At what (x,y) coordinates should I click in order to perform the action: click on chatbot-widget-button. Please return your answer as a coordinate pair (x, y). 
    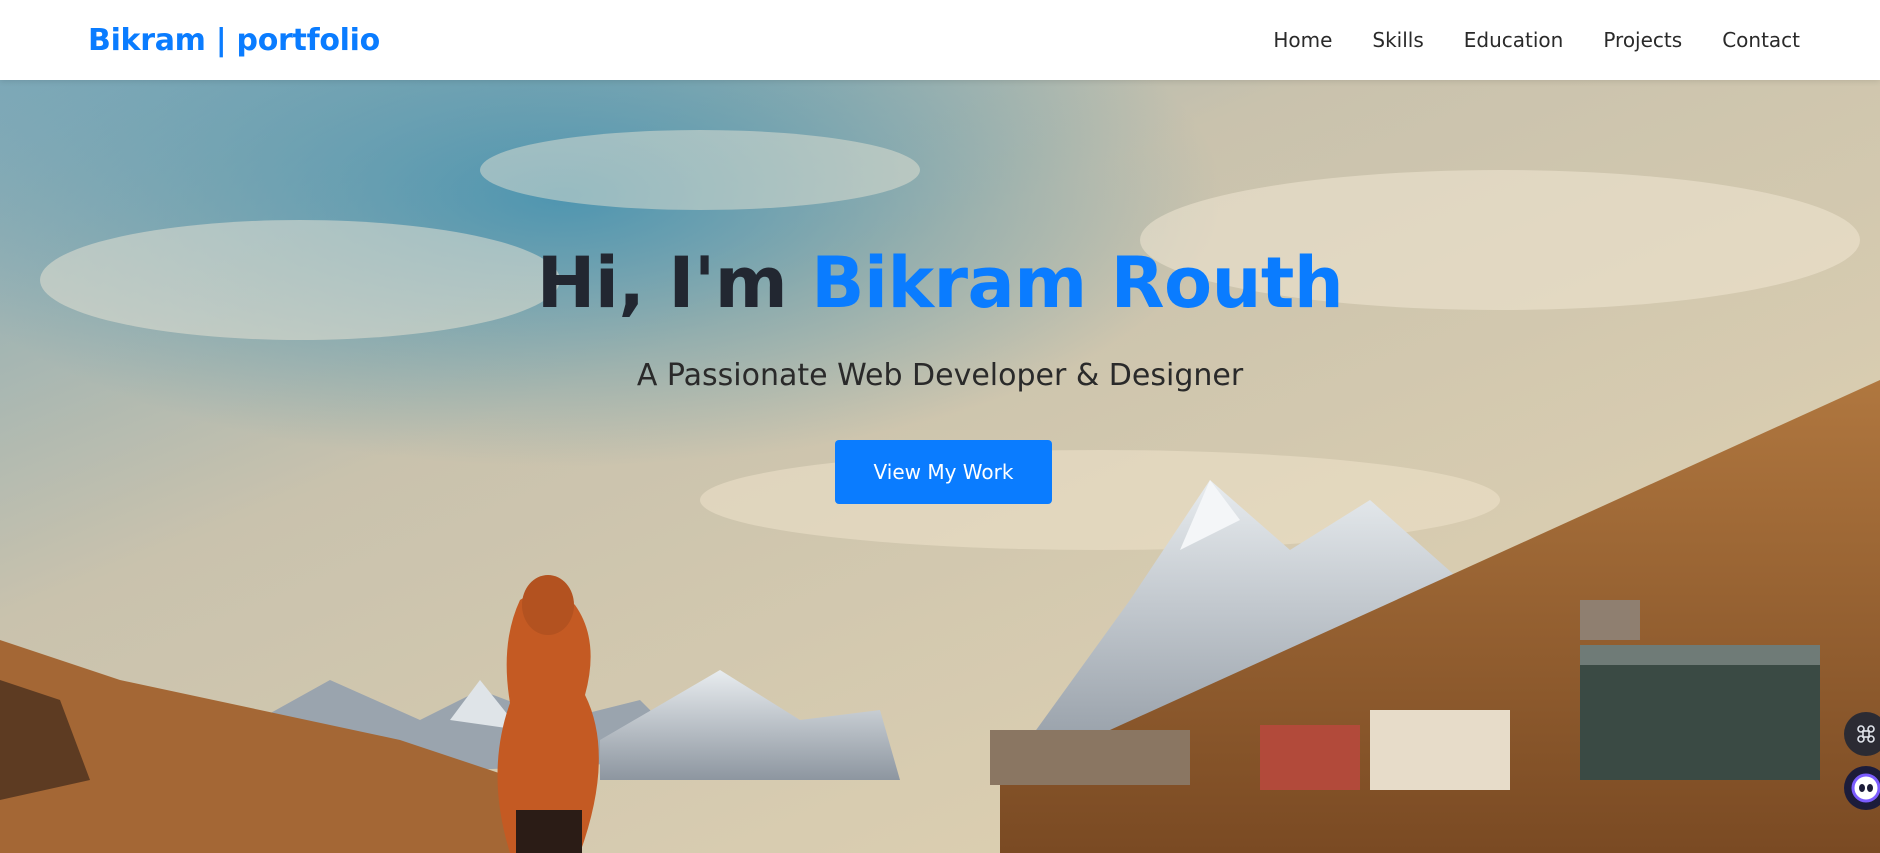
    Looking at the image, I should click on (1862, 788).